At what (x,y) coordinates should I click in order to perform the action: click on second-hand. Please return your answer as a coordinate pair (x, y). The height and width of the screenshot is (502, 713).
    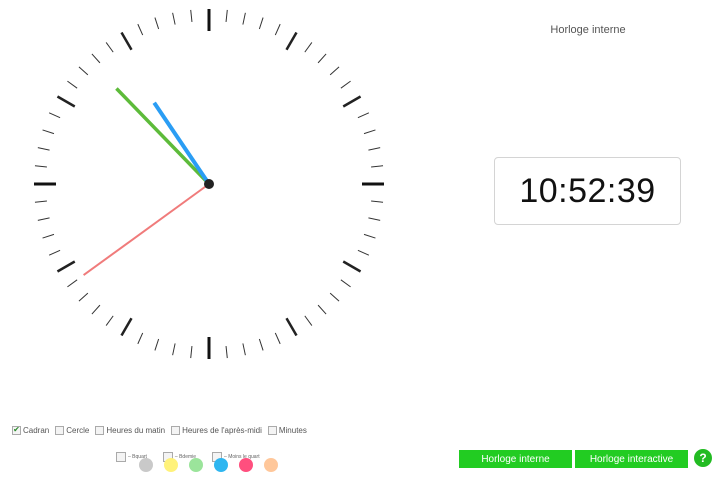
    Looking at the image, I should click on (146, 229).